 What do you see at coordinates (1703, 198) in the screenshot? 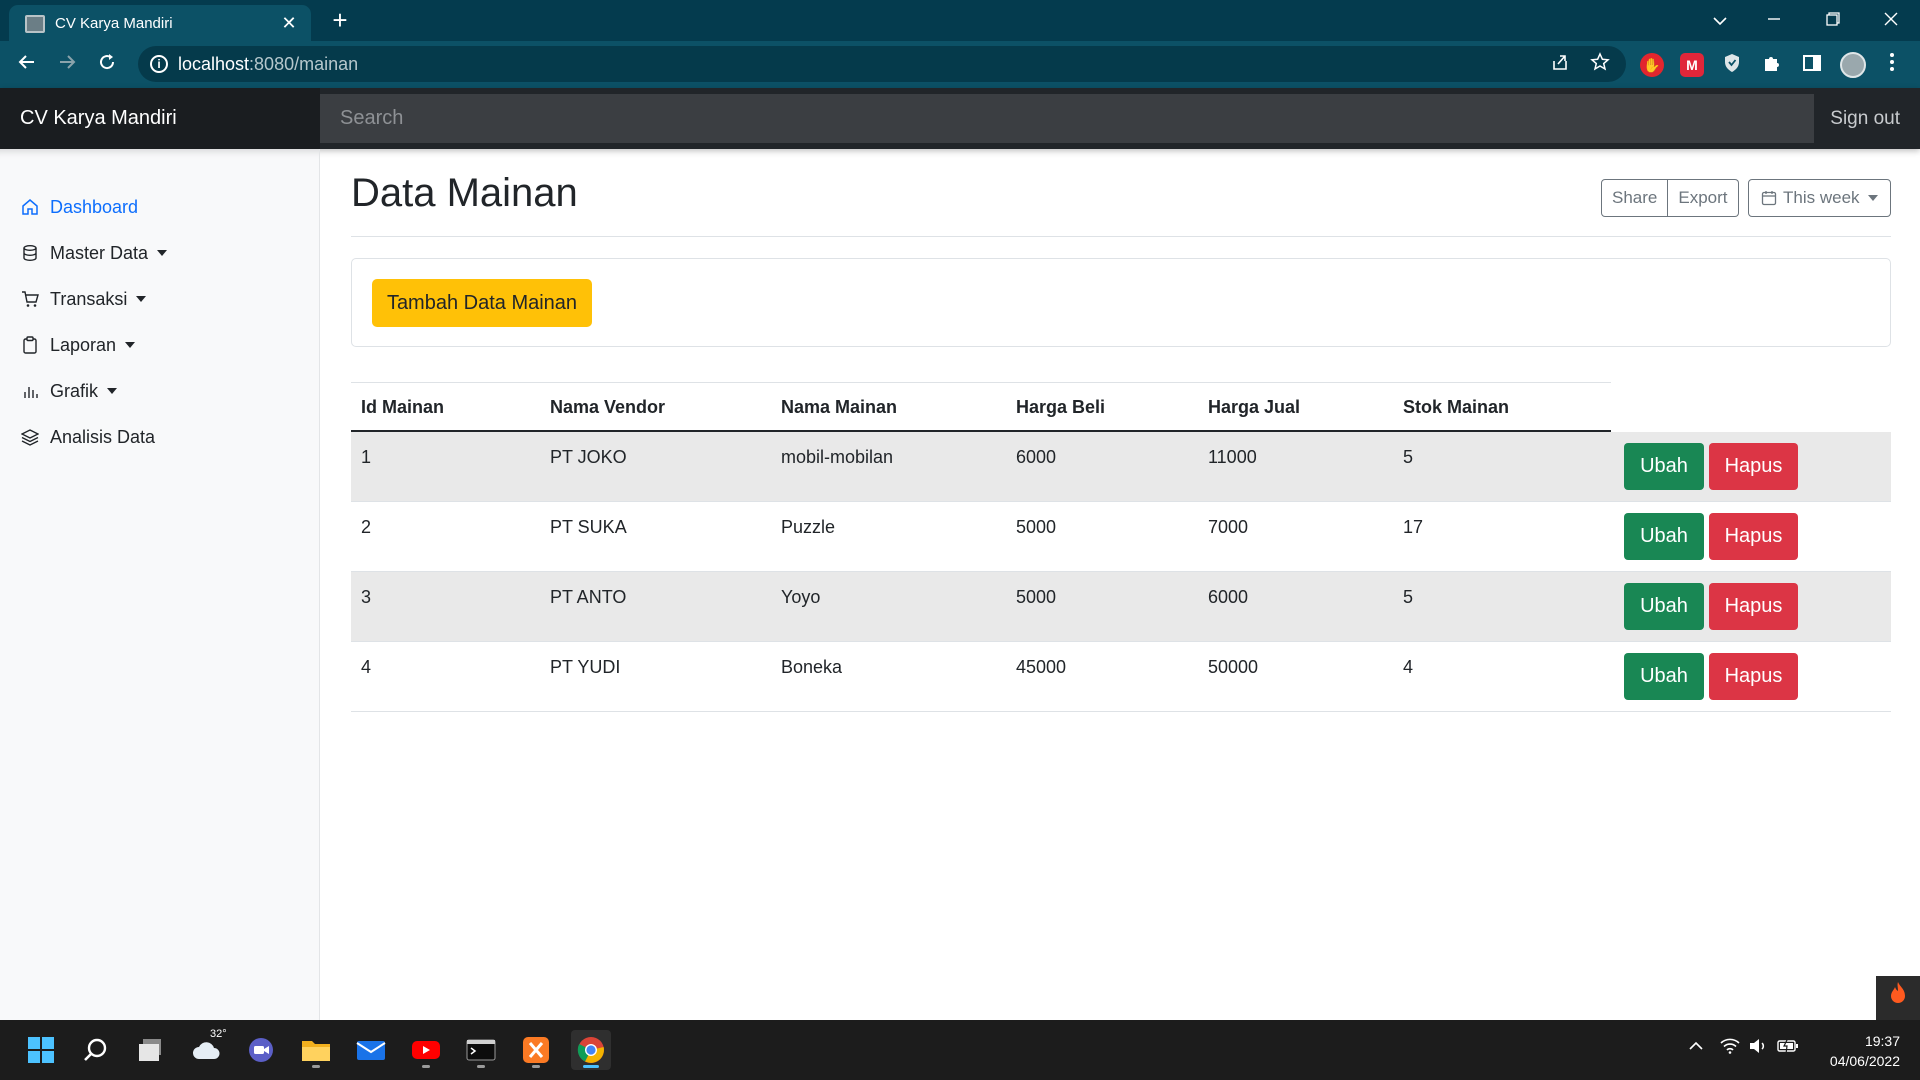
I see `export-button: Export` at bounding box center [1703, 198].